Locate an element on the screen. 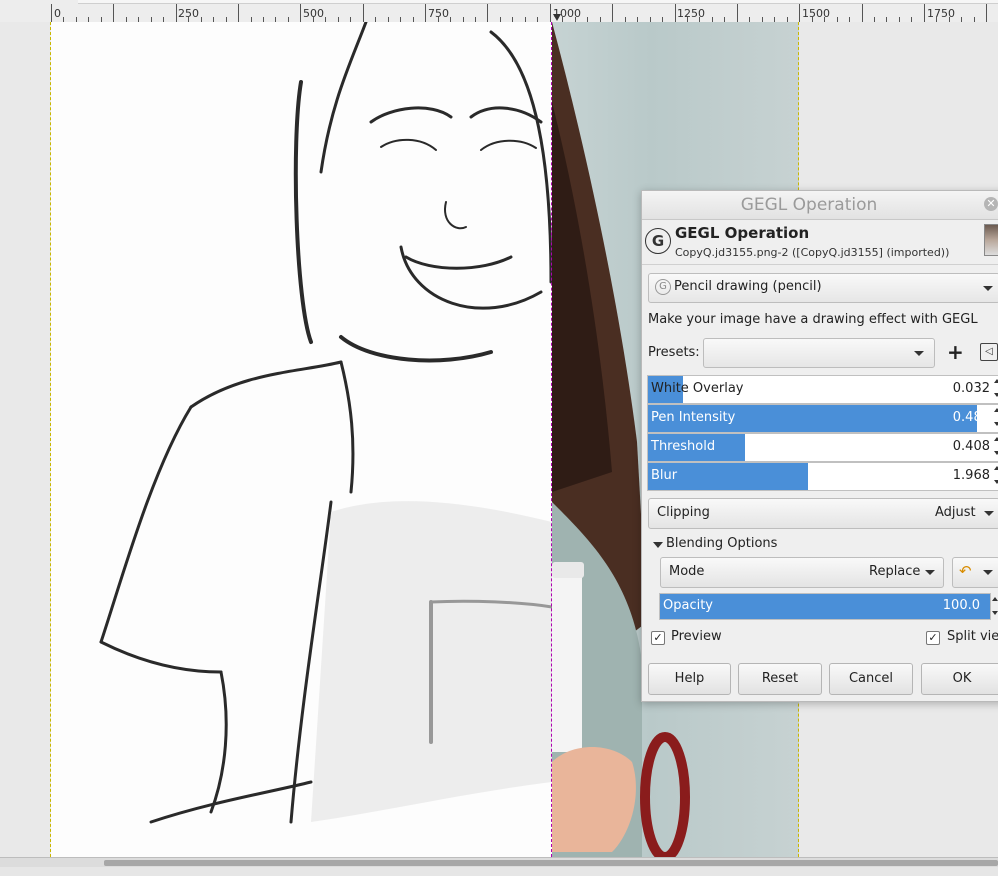 Image resolution: width=998 pixels, height=876 pixels. slider-label: White Overlay is located at coordinates (697, 388).